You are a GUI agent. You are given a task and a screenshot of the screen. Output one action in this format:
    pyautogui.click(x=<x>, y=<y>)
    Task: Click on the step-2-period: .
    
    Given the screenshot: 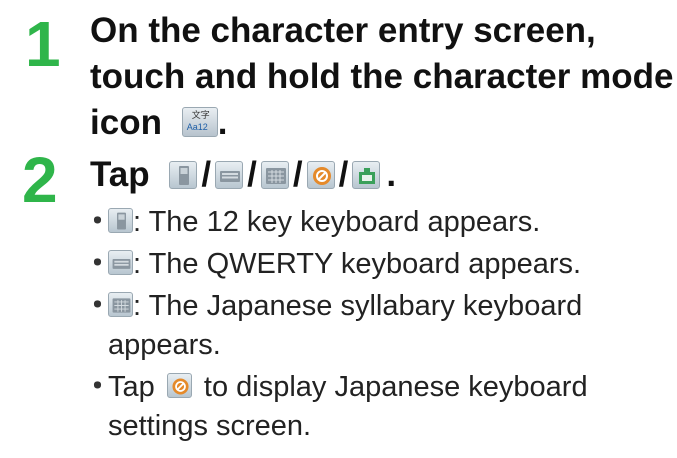 What is the action you would take?
    pyautogui.click(x=391, y=174)
    